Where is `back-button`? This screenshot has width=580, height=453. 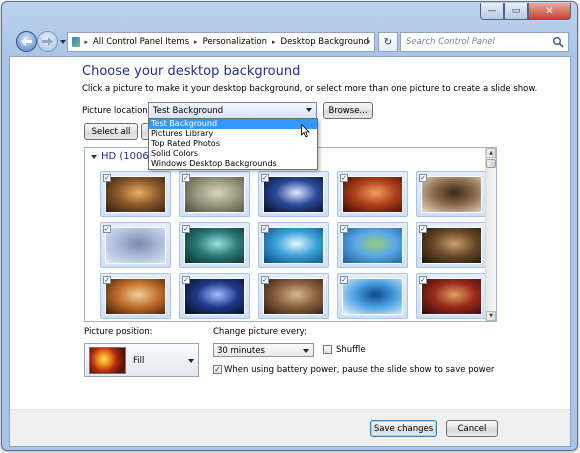 back-button is located at coordinates (26, 41).